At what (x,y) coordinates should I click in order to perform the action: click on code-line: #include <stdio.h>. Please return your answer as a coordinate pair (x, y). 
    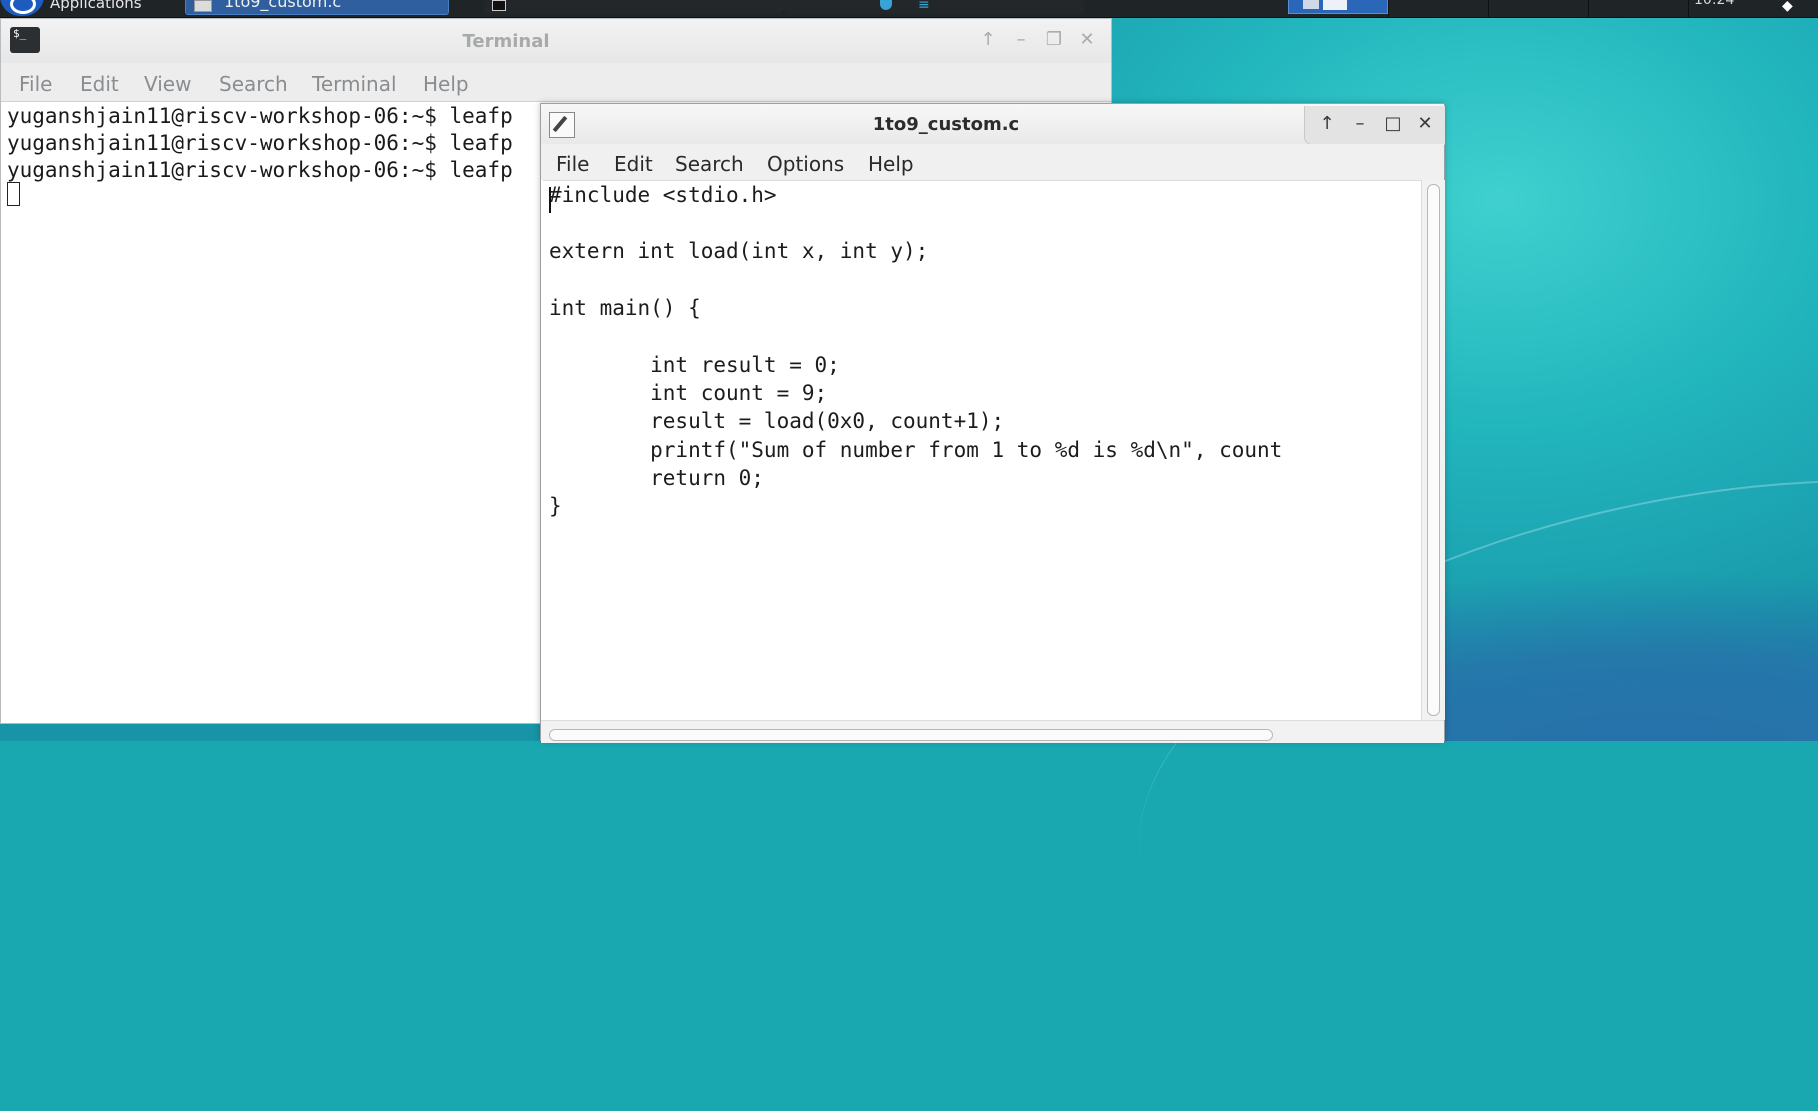
    Looking at the image, I should click on (663, 195).